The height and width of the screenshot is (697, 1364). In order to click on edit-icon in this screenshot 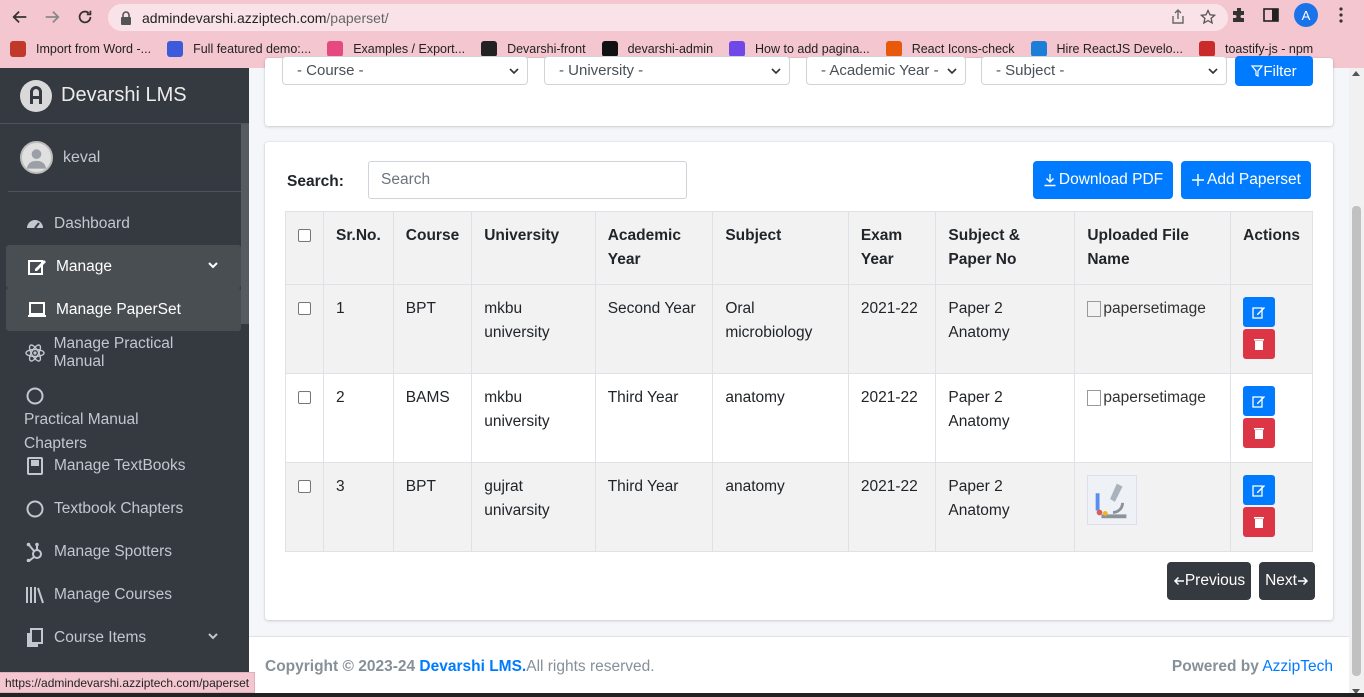, I will do `click(1259, 312)`.